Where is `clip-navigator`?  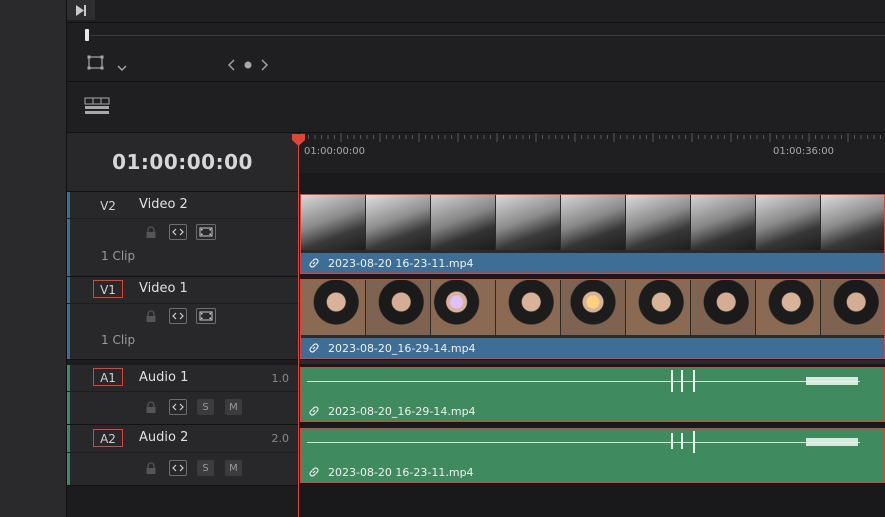 clip-navigator is located at coordinates (249, 66).